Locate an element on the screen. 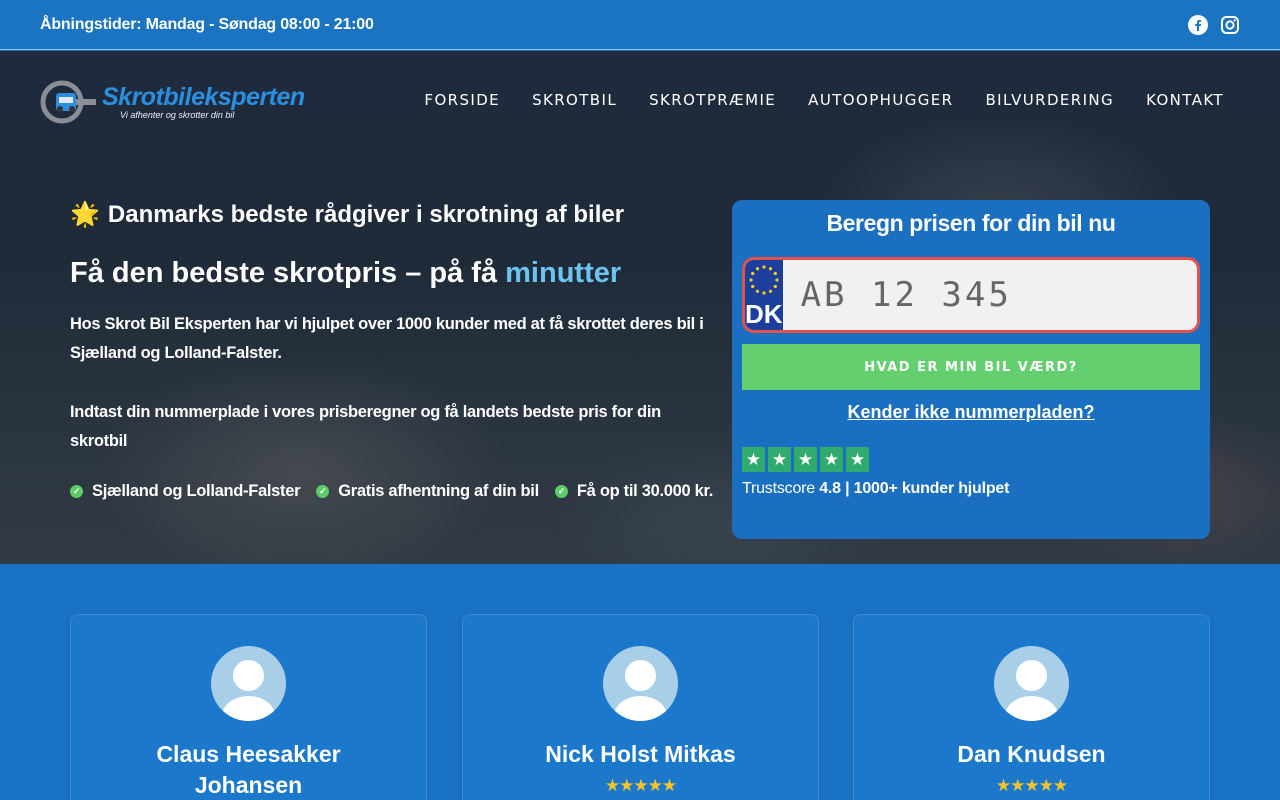 This screenshot has width=1280, height=800. trustscore: Trustscore 4.8 | 1000+ kunder hjulpet is located at coordinates (971, 489).